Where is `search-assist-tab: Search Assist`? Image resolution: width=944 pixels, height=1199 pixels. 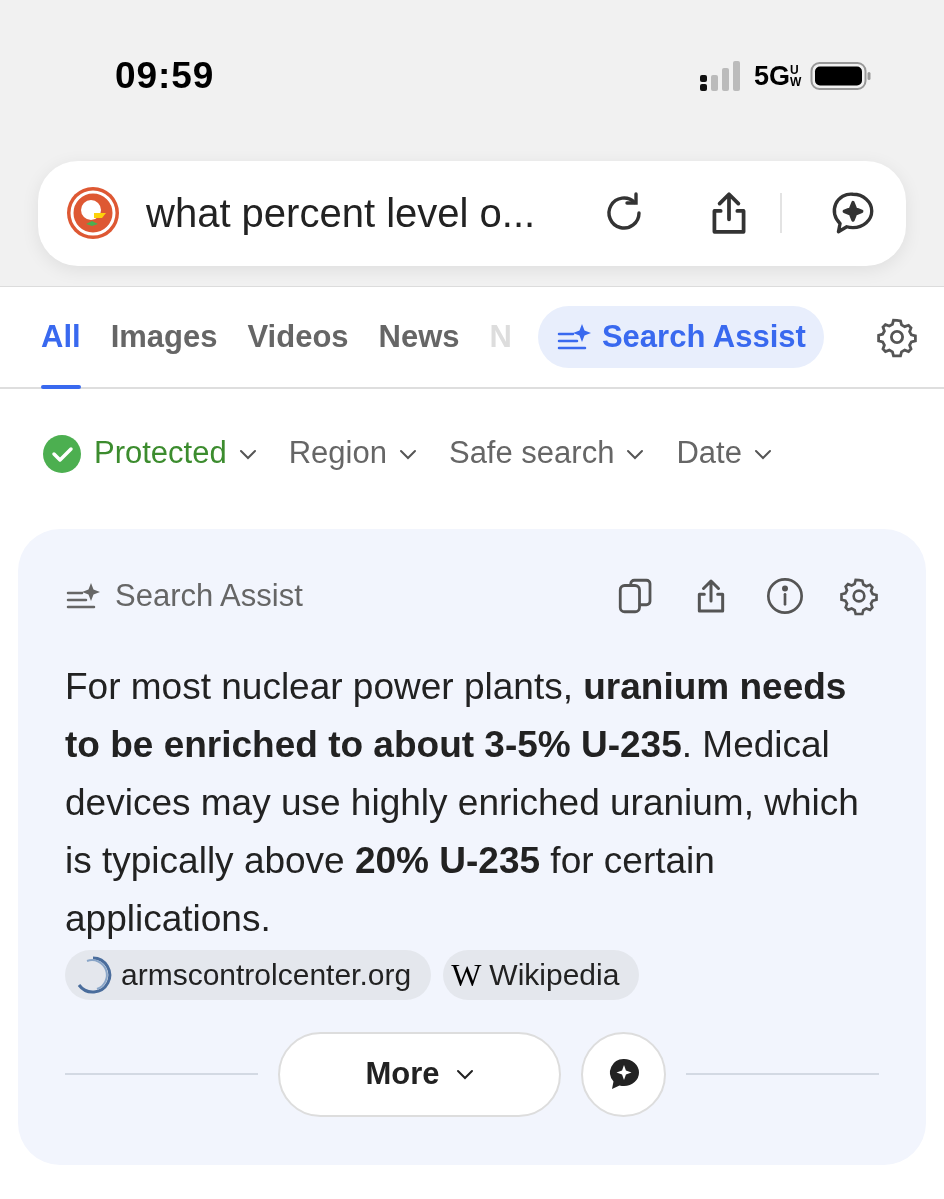 search-assist-tab: Search Assist is located at coordinates (680, 337).